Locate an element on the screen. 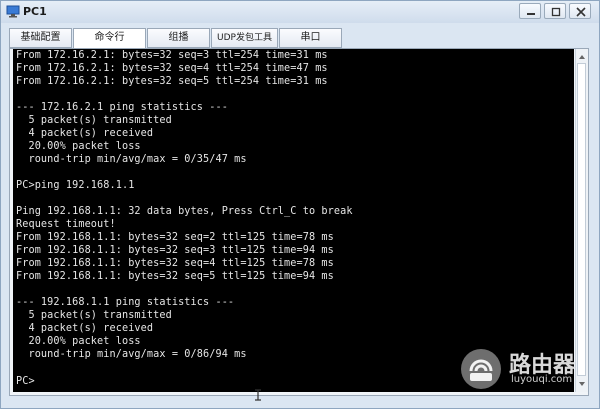  watermark-url: luyouqi.com is located at coordinates (542, 379).